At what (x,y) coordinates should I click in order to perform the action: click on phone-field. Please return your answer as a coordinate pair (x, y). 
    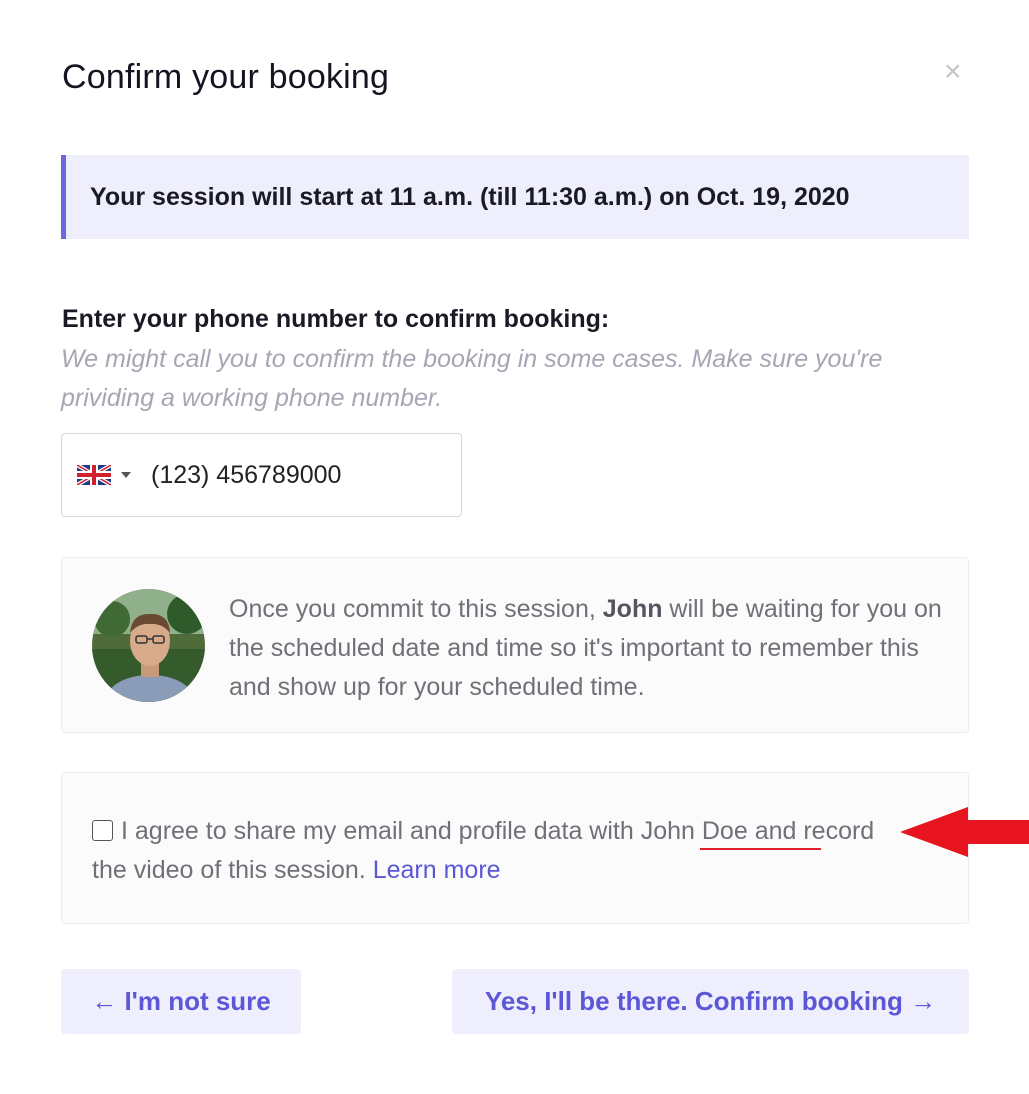
    Looking at the image, I should click on (261, 475).